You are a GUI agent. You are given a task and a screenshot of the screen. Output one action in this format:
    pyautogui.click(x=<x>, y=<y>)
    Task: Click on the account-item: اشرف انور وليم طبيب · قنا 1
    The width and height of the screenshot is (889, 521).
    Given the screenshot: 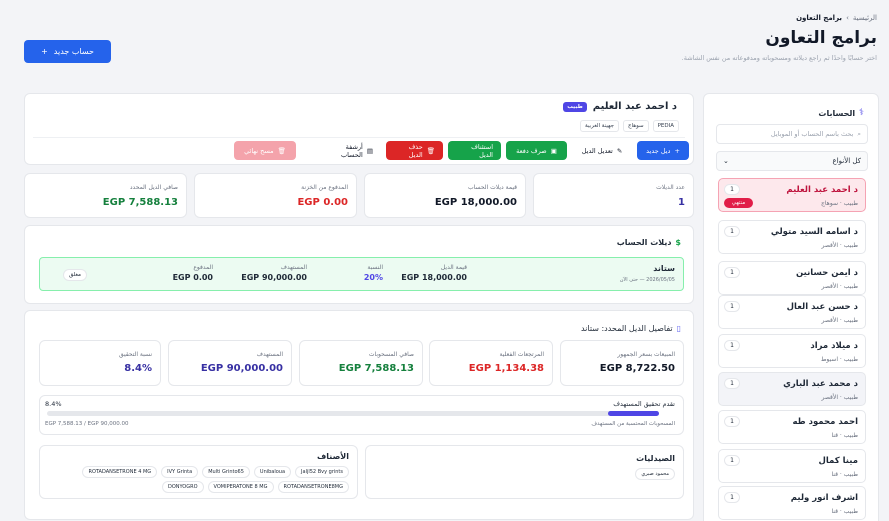 What is the action you would take?
    pyautogui.click(x=792, y=503)
    